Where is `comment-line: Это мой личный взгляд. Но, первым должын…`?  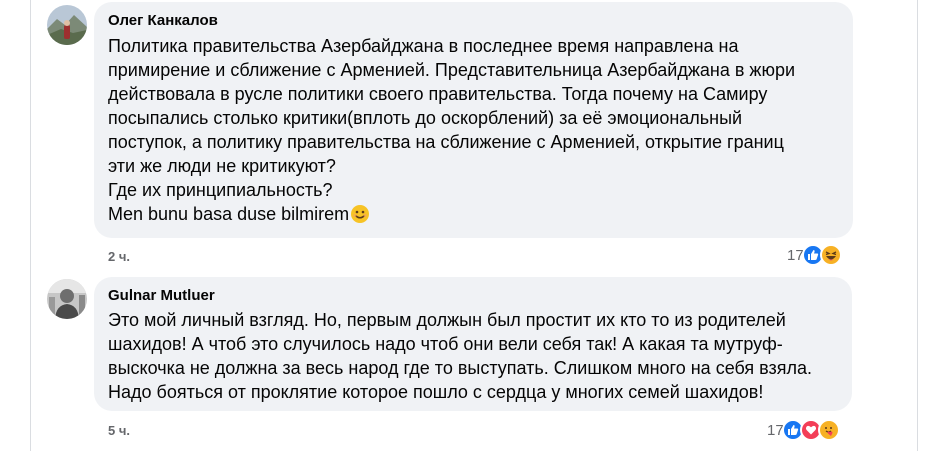 comment-line: Это мой личный взгляд. Но, первым должын… is located at coordinates (447, 320).